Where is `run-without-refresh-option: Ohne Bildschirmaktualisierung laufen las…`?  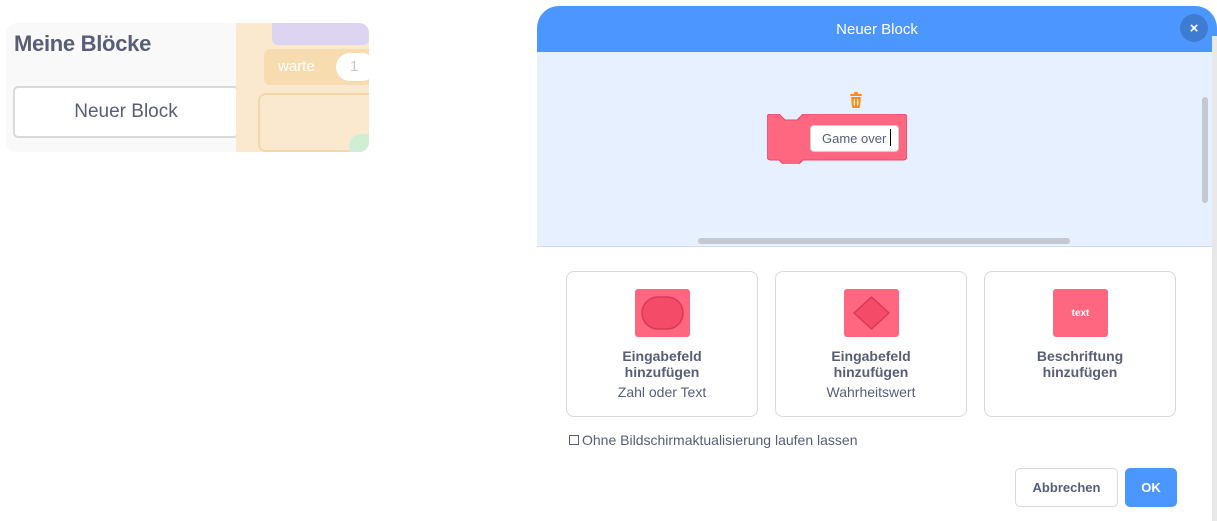 run-without-refresh-option: Ohne Bildschirmaktualisierung laufen las… is located at coordinates (713, 440).